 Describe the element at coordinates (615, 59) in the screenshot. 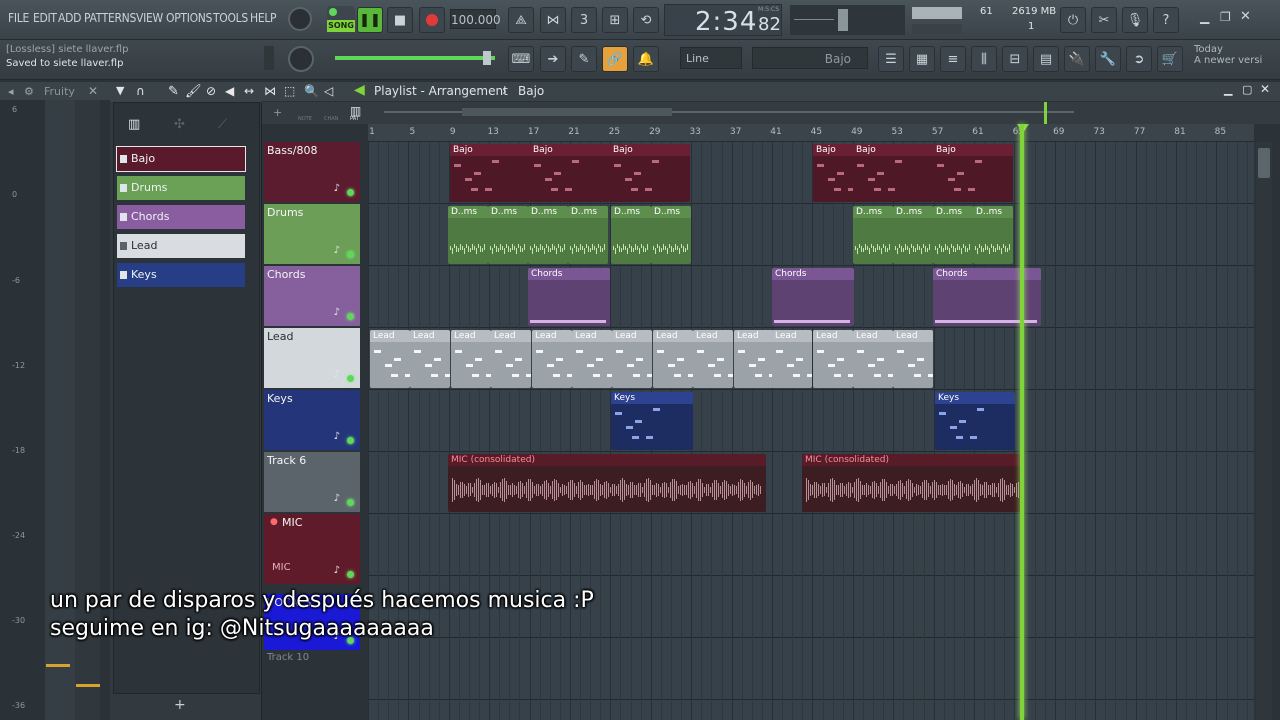

I see `link-button: 🔗` at that location.